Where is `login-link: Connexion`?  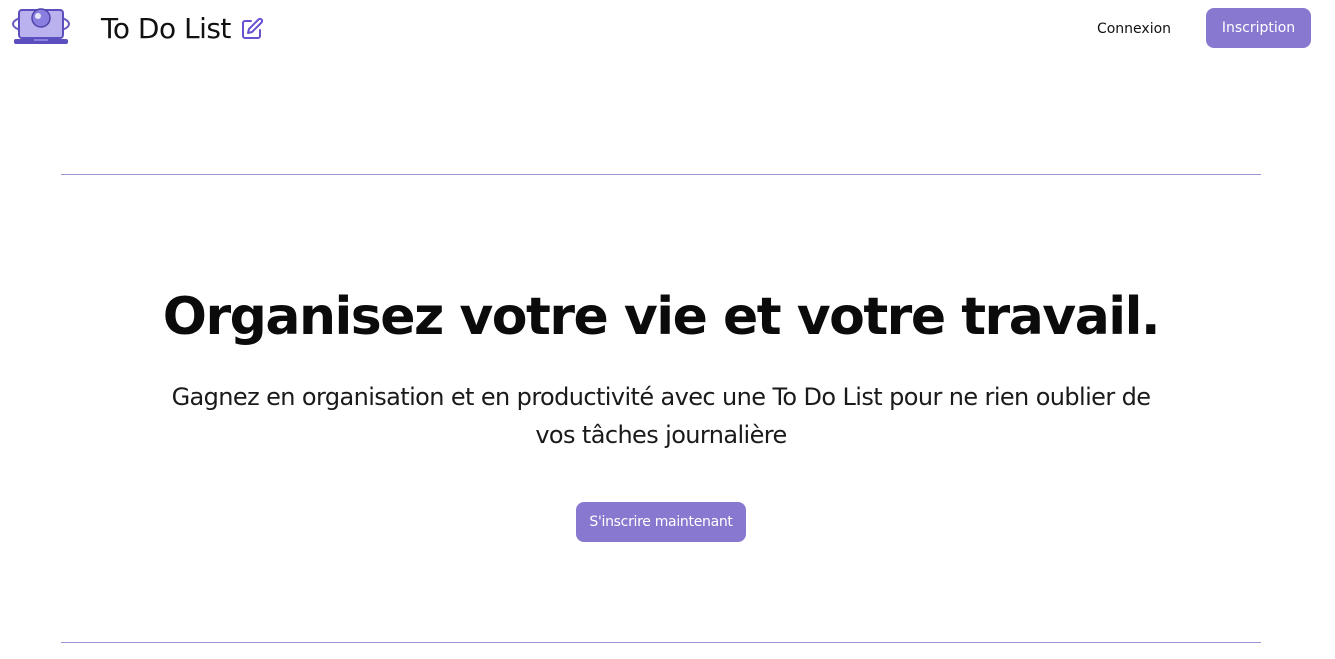 login-link: Connexion is located at coordinates (1134, 29).